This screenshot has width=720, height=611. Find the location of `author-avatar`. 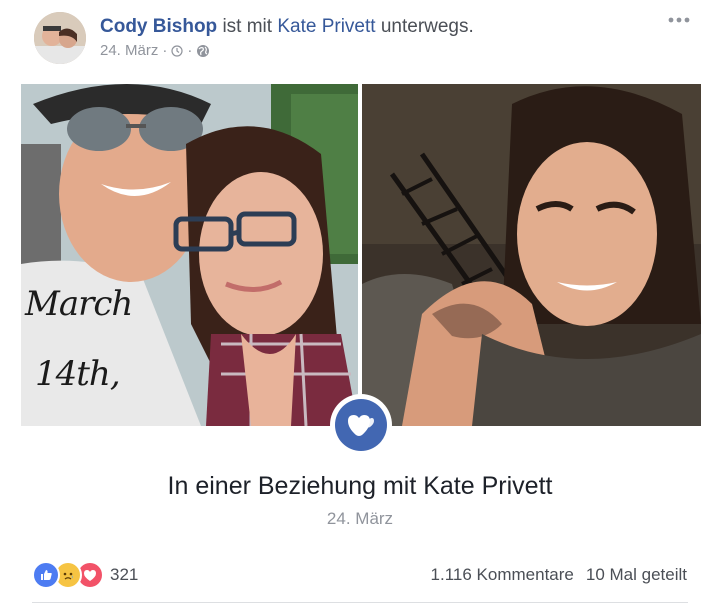

author-avatar is located at coordinates (60, 38).